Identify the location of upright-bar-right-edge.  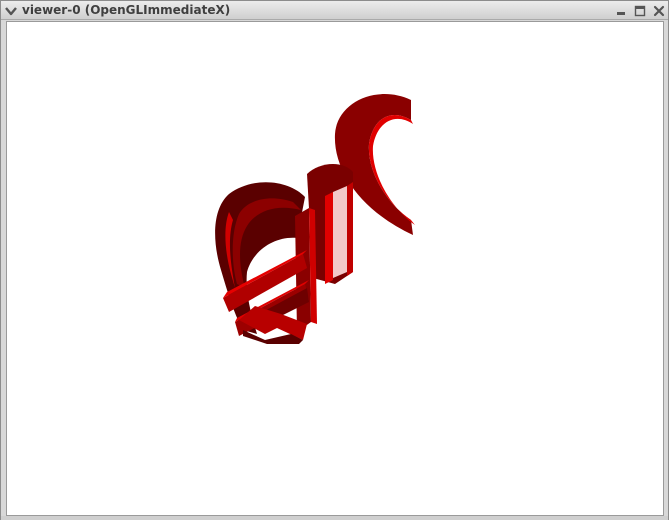
(350, 229).